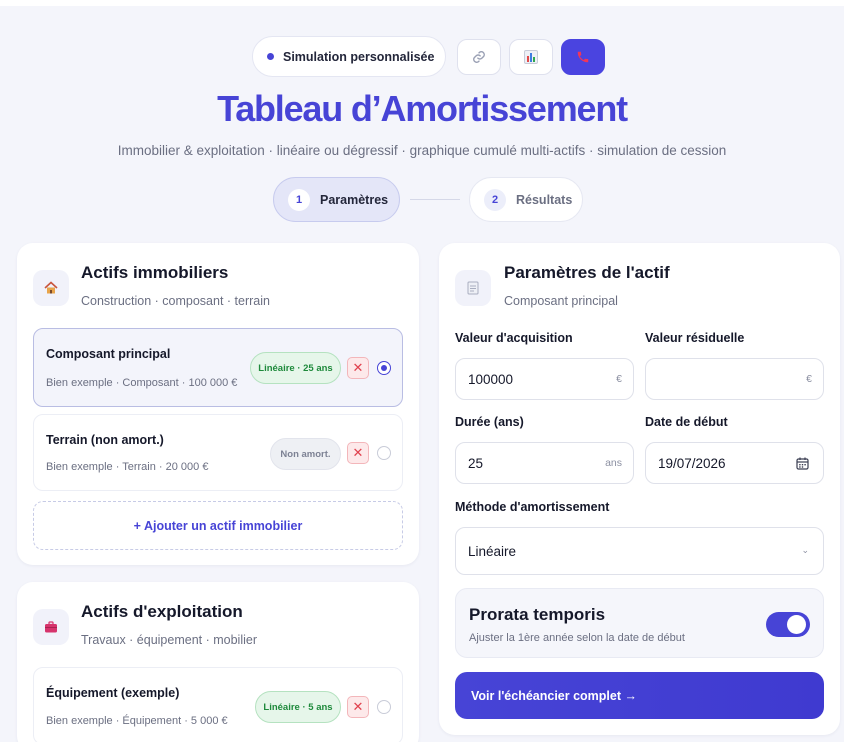 The height and width of the screenshot is (742, 844). I want to click on simulation-badge: Simulation personnalisée, so click(349, 56).